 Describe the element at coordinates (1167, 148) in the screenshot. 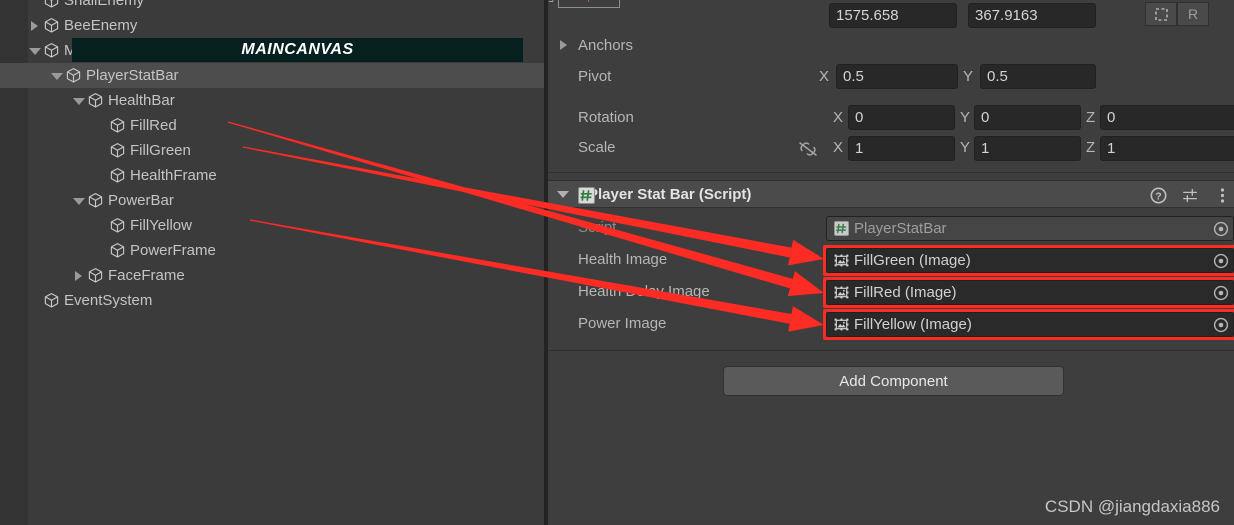

I see `scale-z-field: 1` at that location.